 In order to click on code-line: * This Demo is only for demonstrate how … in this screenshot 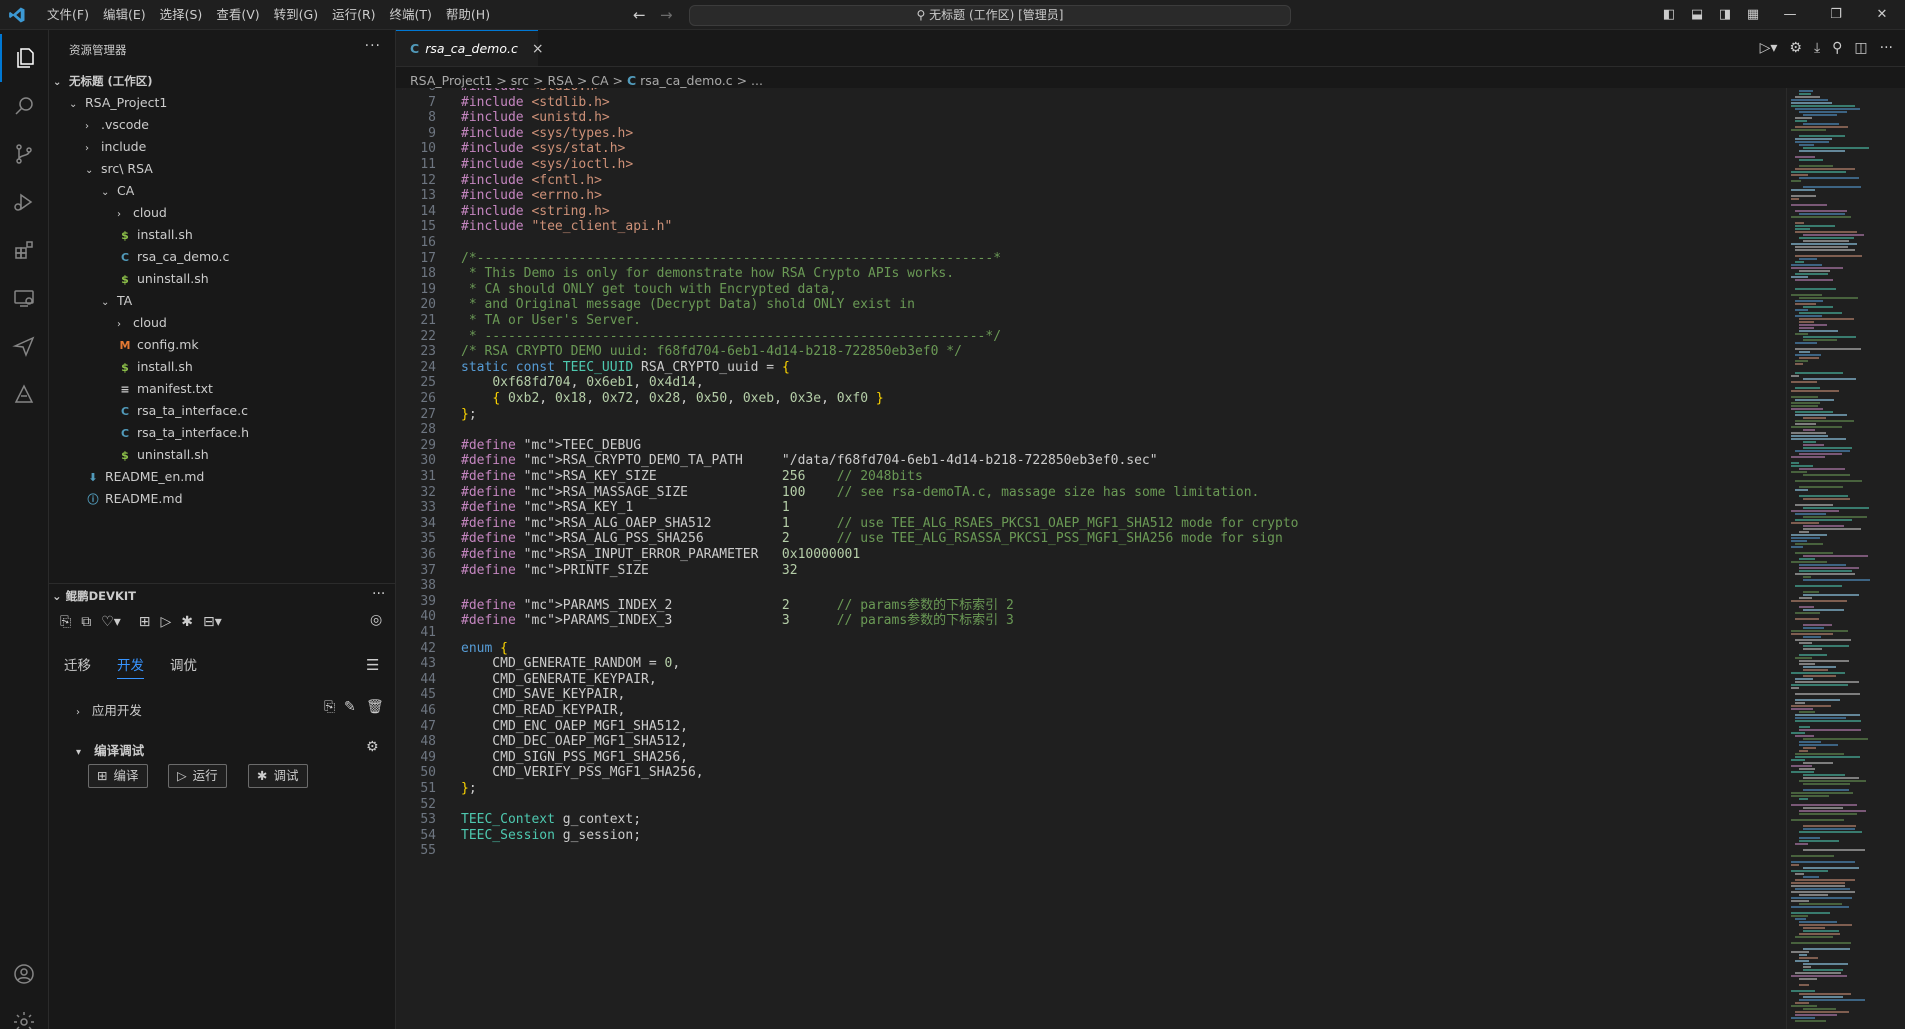, I will do `click(707, 273)`.